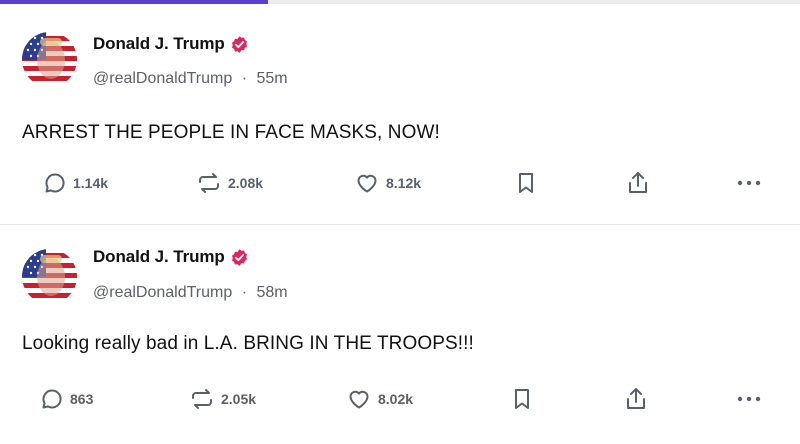  Describe the element at coordinates (91, 183) in the screenshot. I see `reply-count: 1.14k` at that location.